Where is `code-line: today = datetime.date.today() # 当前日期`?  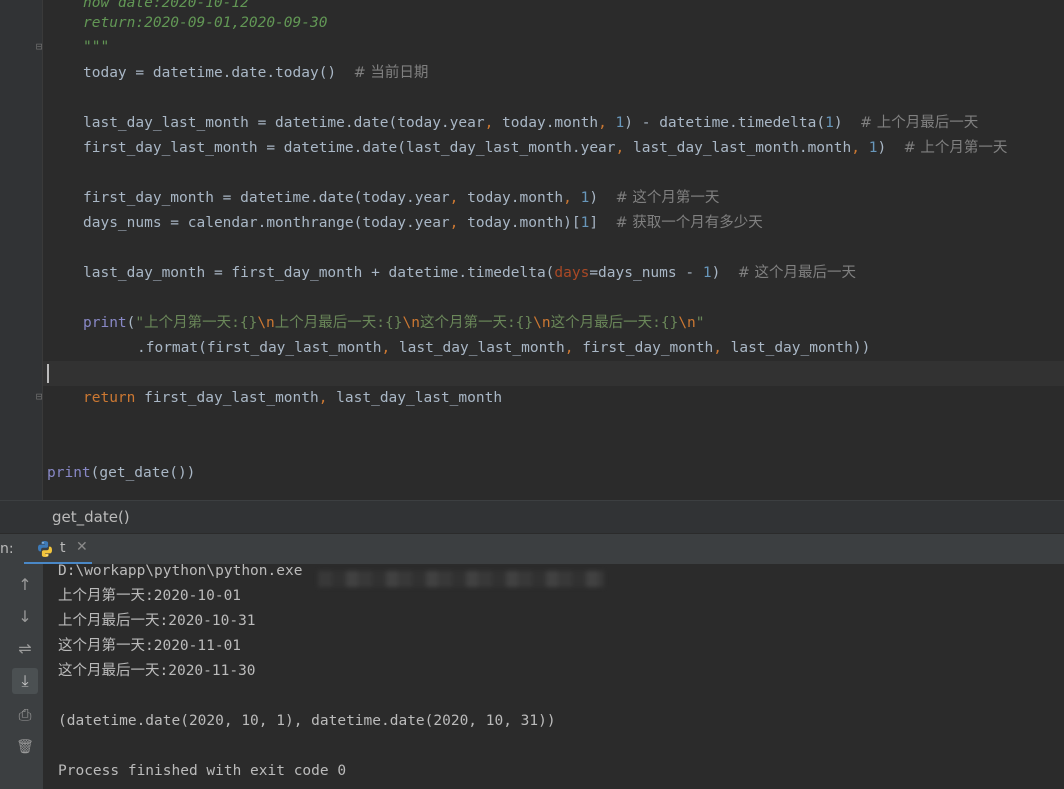
code-line: today = datetime.date.today() # 当前日期 is located at coordinates (256, 73).